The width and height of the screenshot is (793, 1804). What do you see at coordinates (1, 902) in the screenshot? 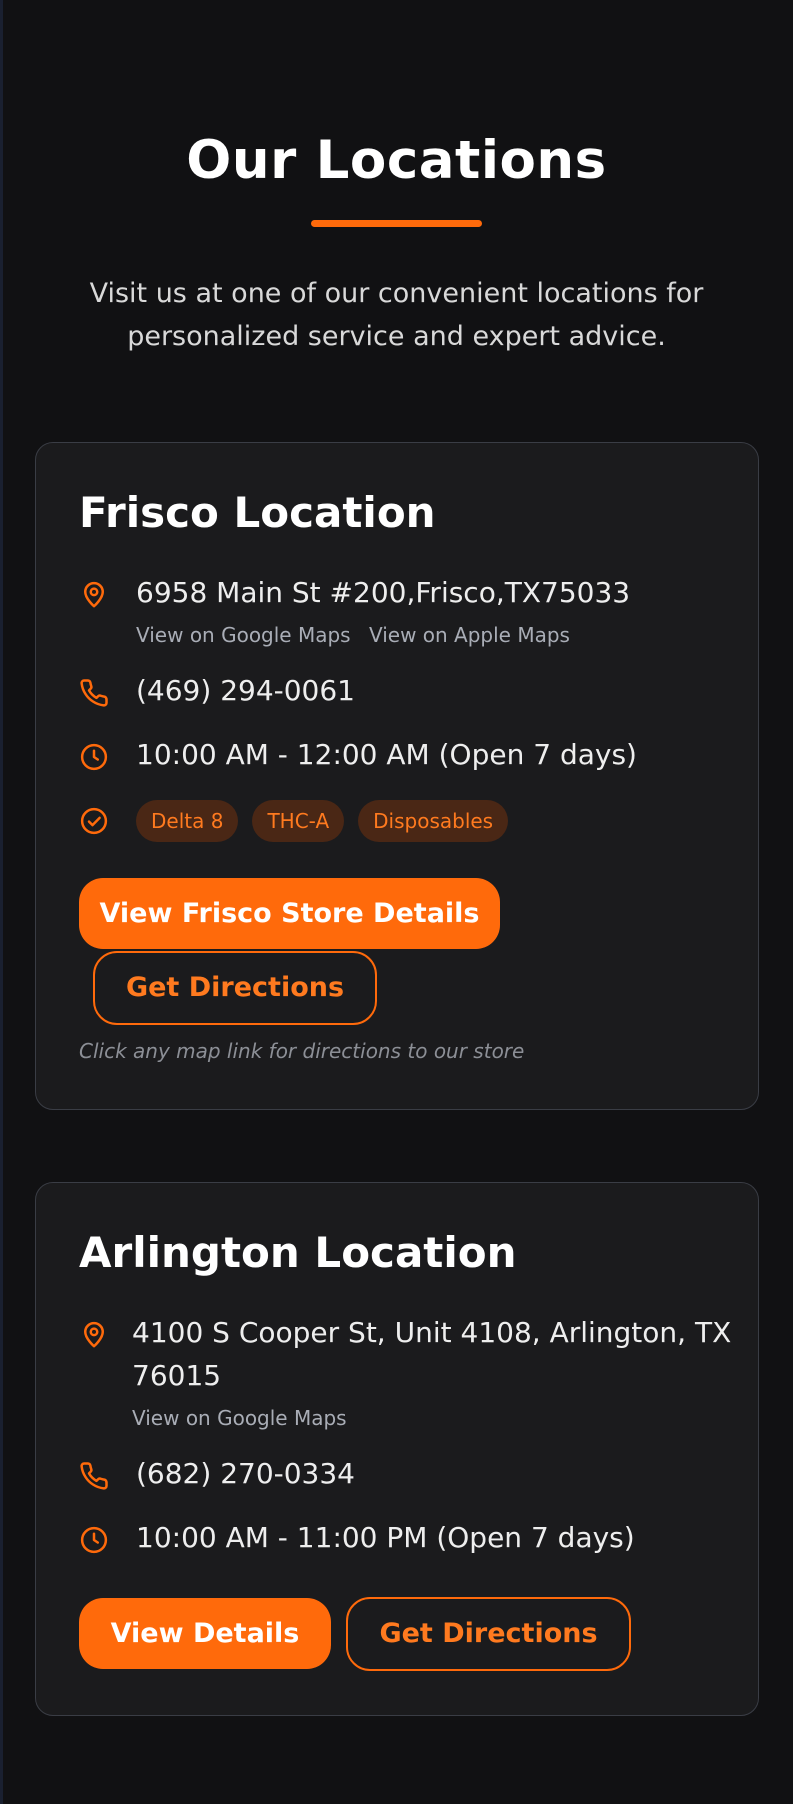
I see `page-left-edge` at bounding box center [1, 902].